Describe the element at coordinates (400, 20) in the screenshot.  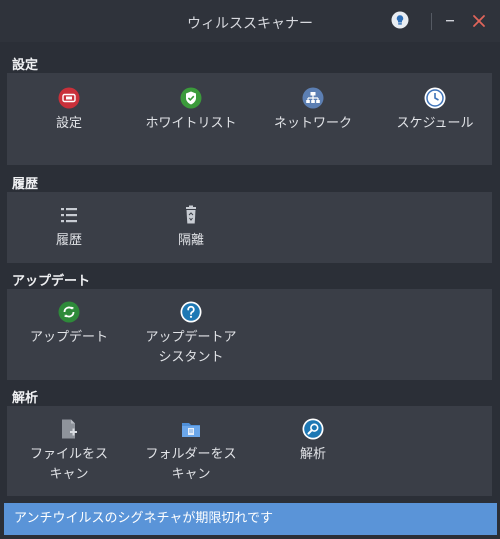
I see `lightbulb-icon` at that location.